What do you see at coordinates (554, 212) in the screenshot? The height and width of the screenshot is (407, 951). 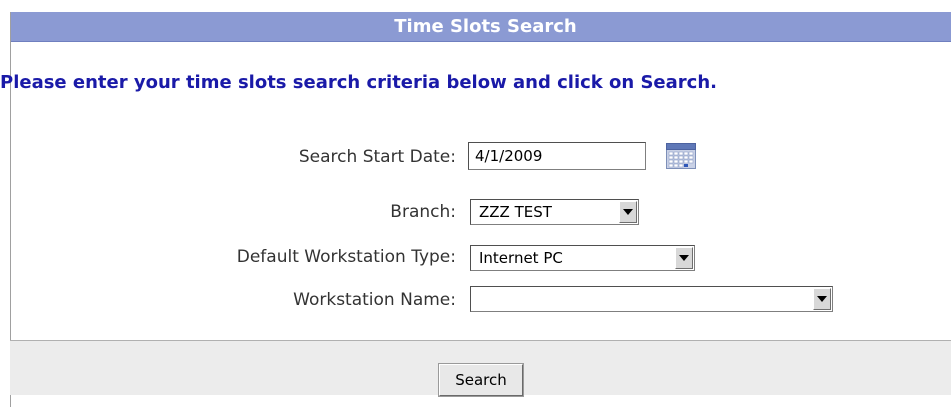 I see `branch-select: ZZZ TEST` at bounding box center [554, 212].